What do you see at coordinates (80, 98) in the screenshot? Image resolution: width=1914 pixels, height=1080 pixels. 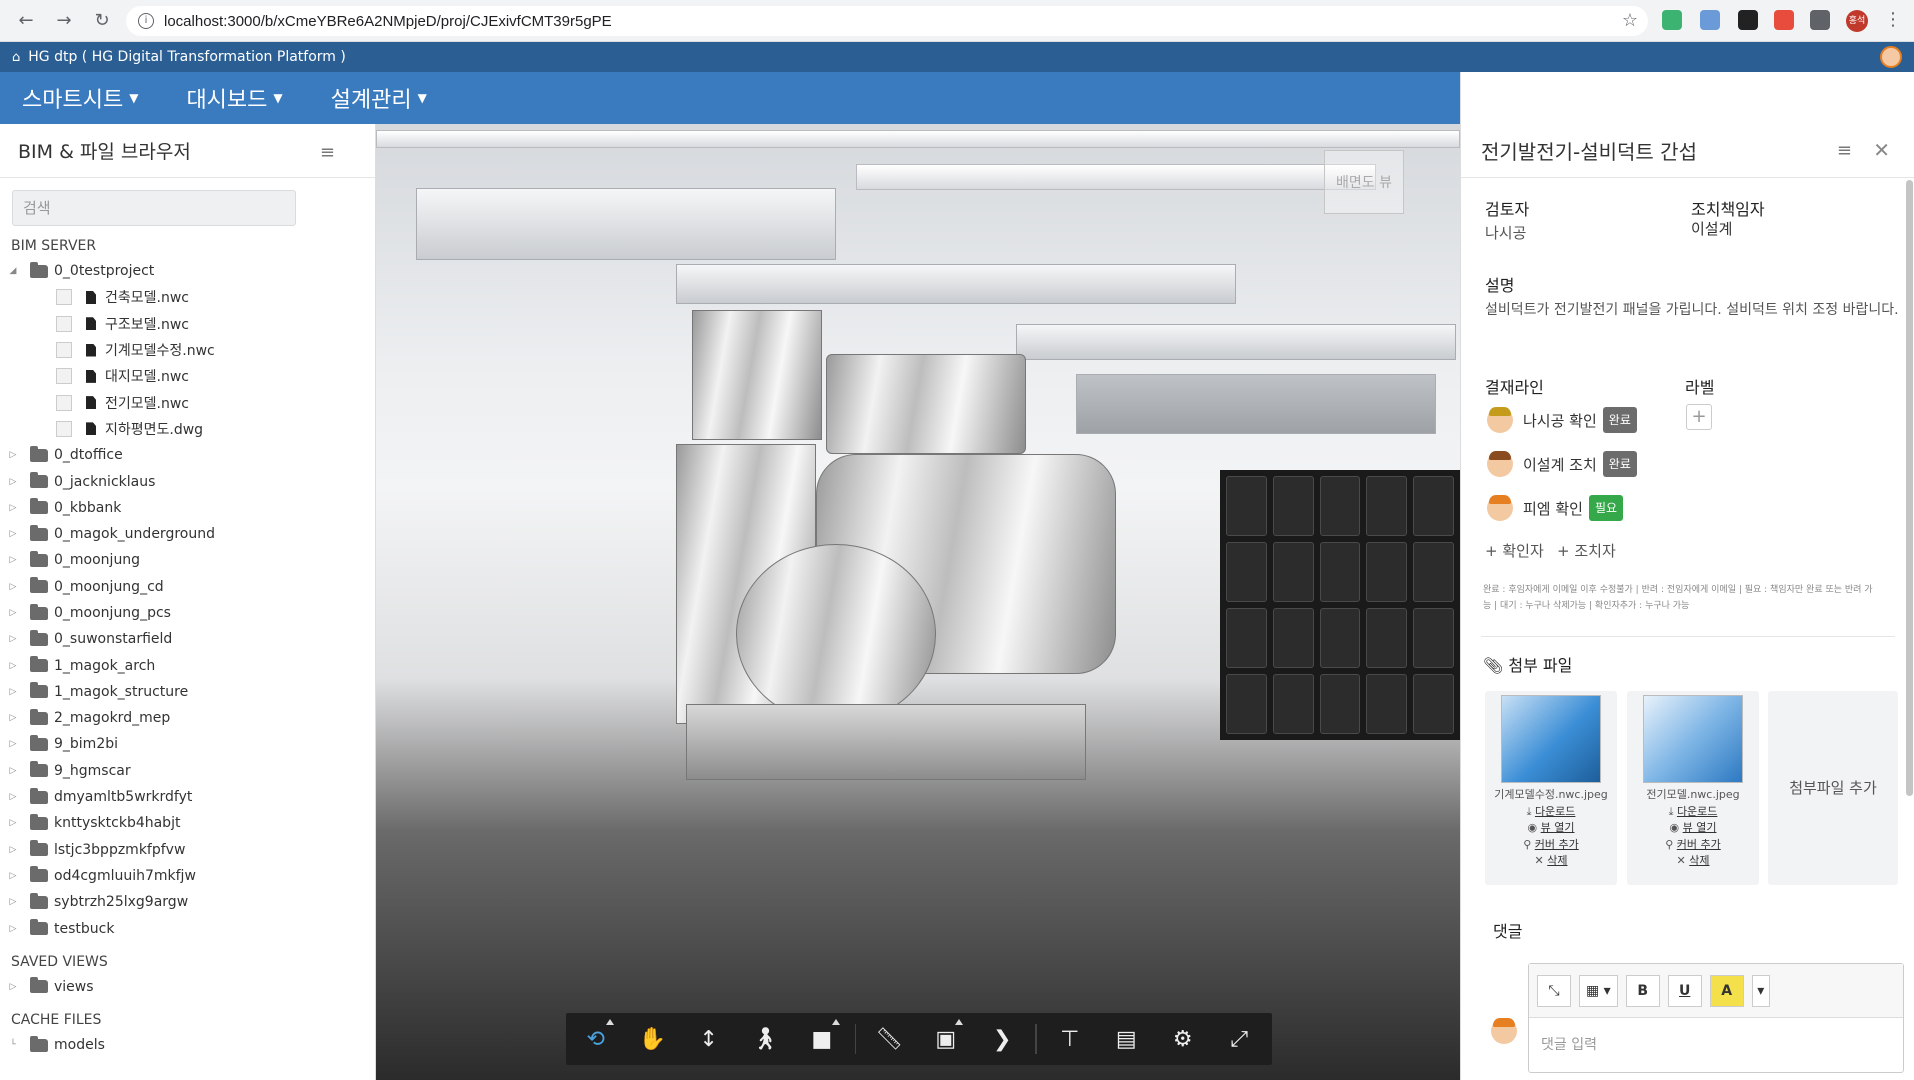 I see `menu-smartsheet: 스마트시트 ▼` at bounding box center [80, 98].